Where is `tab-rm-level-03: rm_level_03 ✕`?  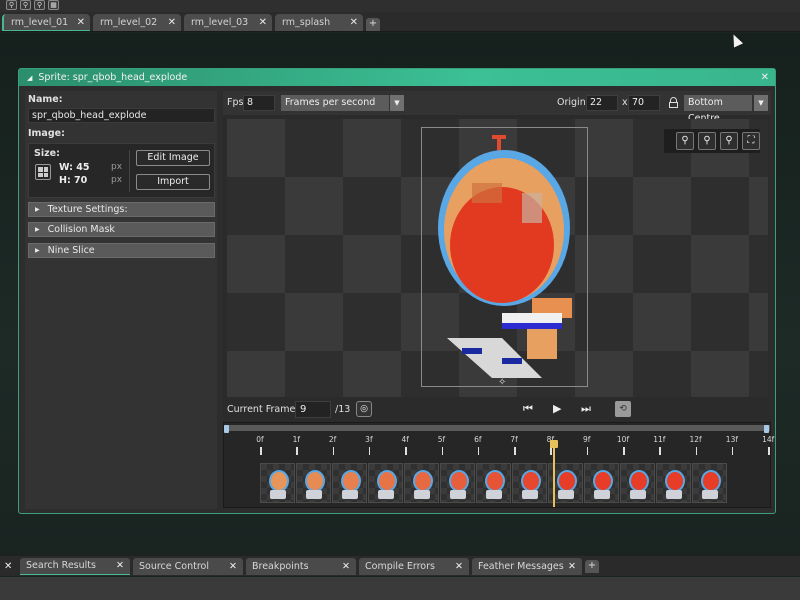 tab-rm-level-03: rm_level_03 ✕ is located at coordinates (228, 22).